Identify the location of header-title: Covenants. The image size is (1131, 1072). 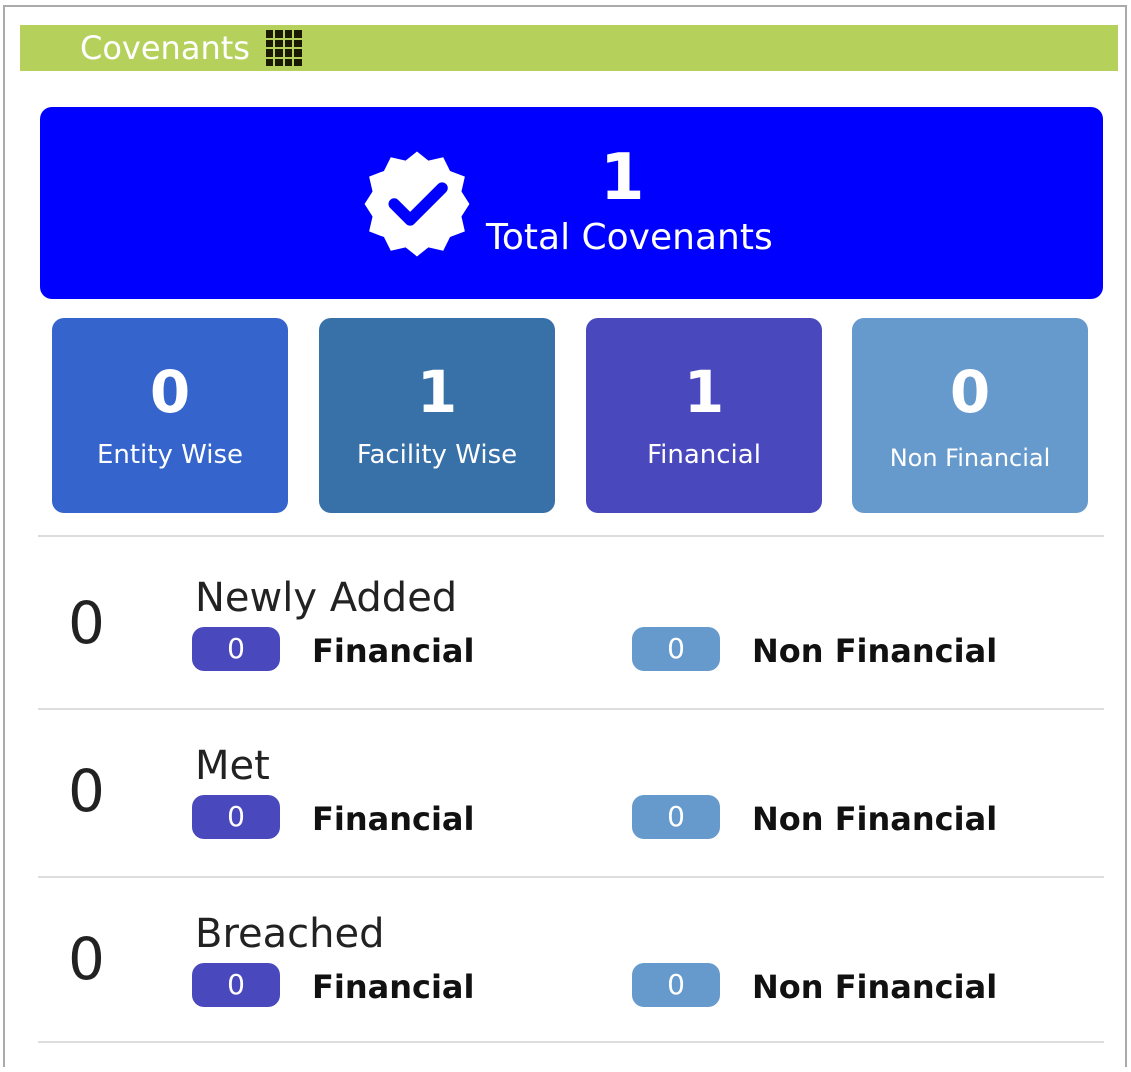
(165, 48).